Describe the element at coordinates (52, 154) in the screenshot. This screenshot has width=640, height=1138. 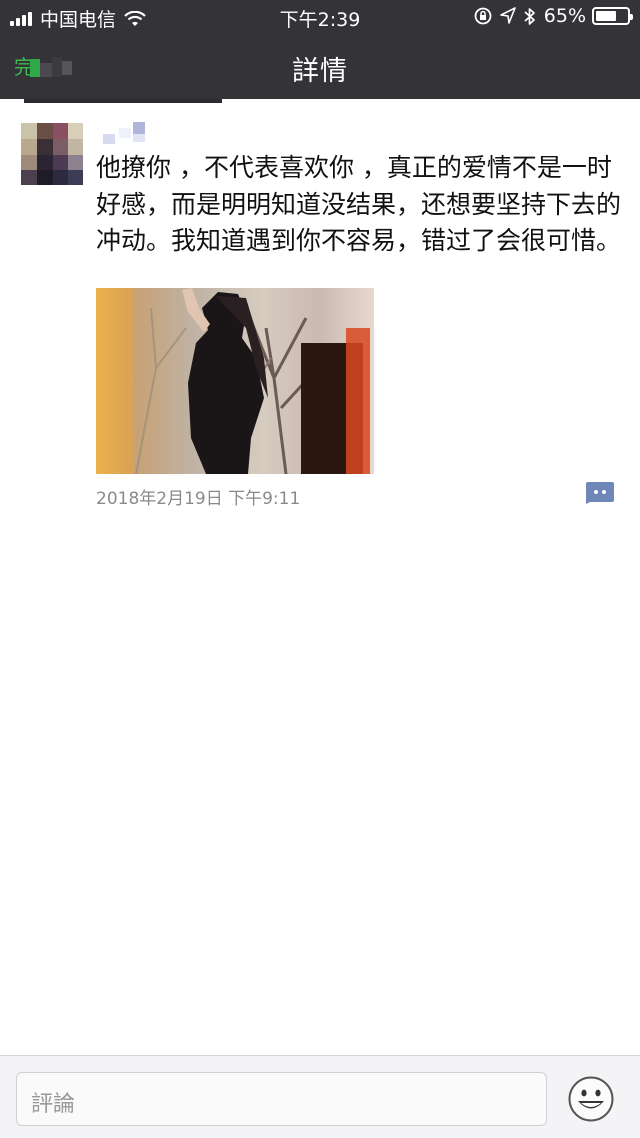
I see `avatar` at that location.